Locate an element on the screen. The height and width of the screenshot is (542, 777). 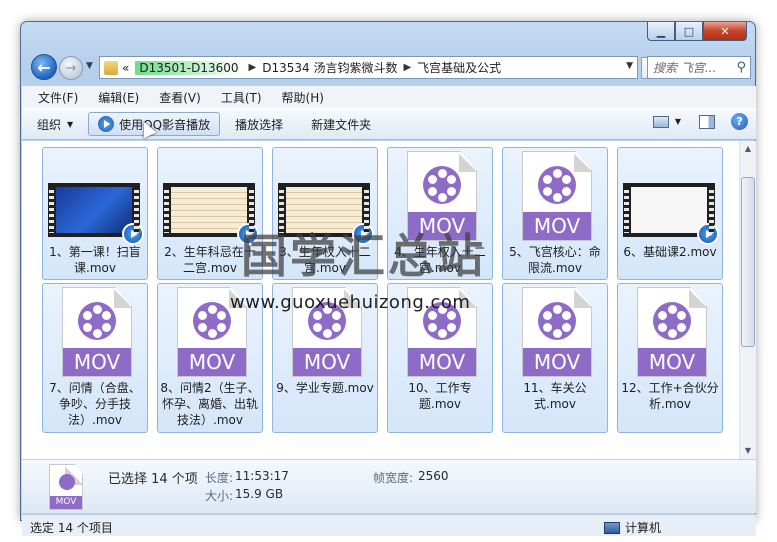
file-name: 5、飞宫核心：命限流.mov is located at coordinates (555, 260).